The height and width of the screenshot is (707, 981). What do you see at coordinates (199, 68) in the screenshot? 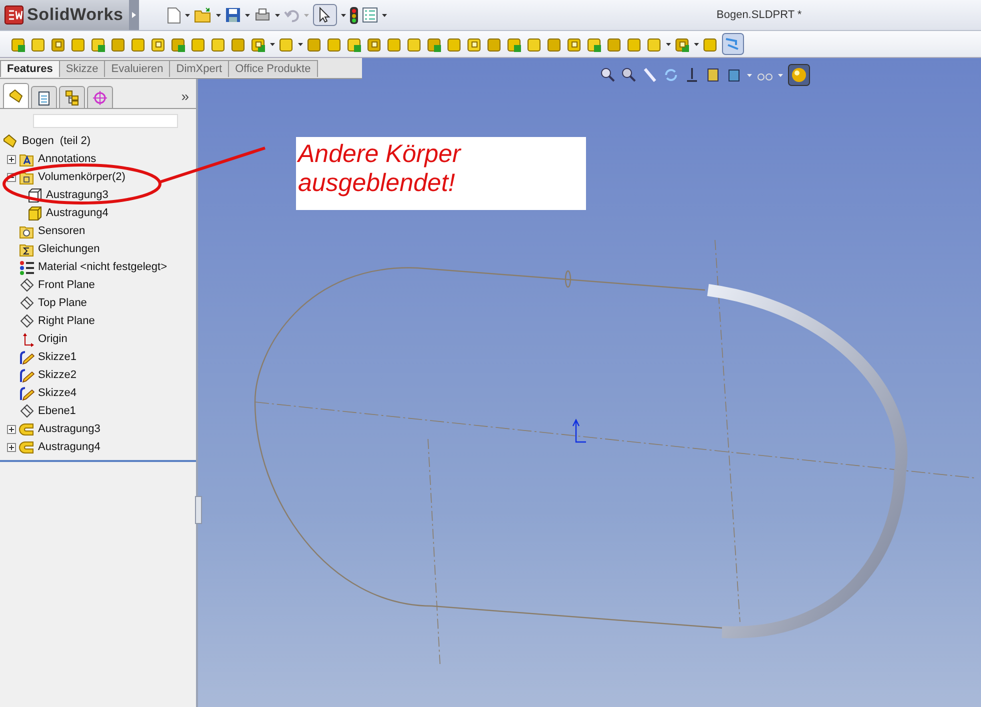
I see `command-tab: DimXpert` at bounding box center [199, 68].